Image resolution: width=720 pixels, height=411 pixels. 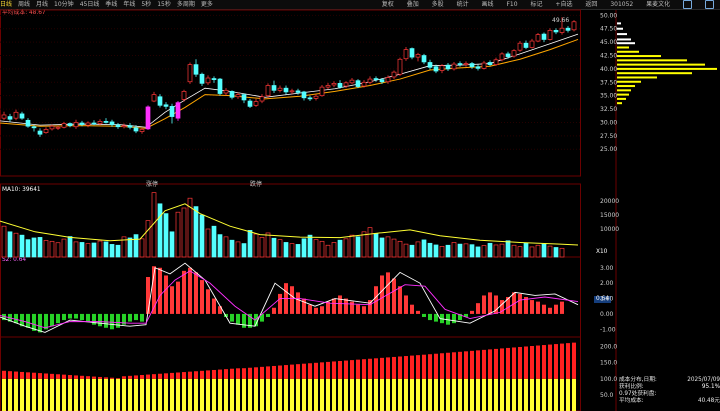 I want to click on profit-ratio-value: 95.1%, so click(x=710, y=387).